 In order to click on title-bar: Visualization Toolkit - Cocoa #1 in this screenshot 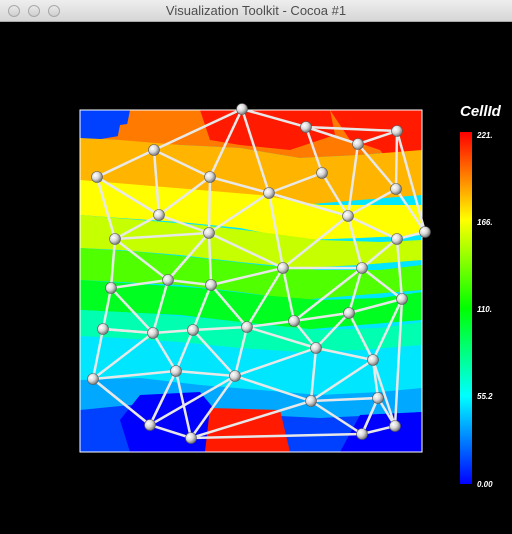, I will do `click(256, 11)`.